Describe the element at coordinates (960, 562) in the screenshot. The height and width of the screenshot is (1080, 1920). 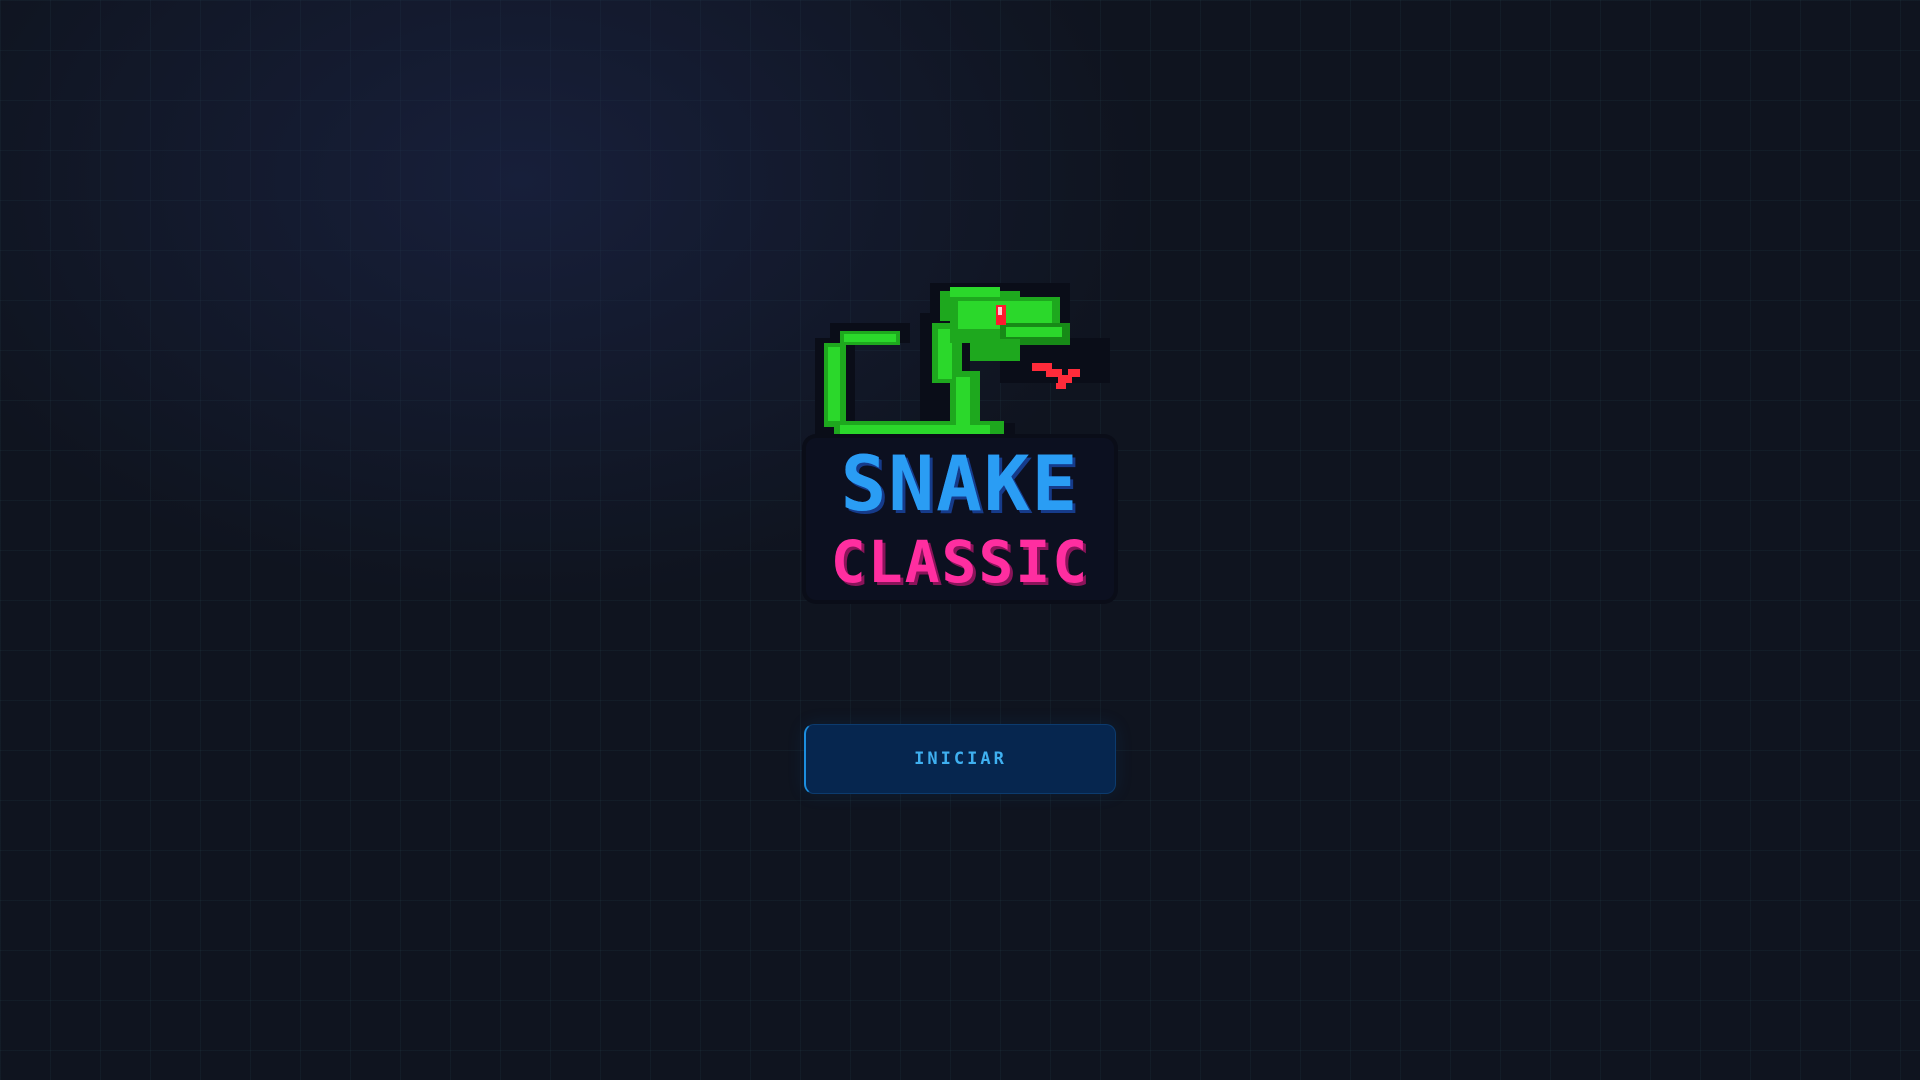
I see `logo-title-classic: CLASSIC` at that location.